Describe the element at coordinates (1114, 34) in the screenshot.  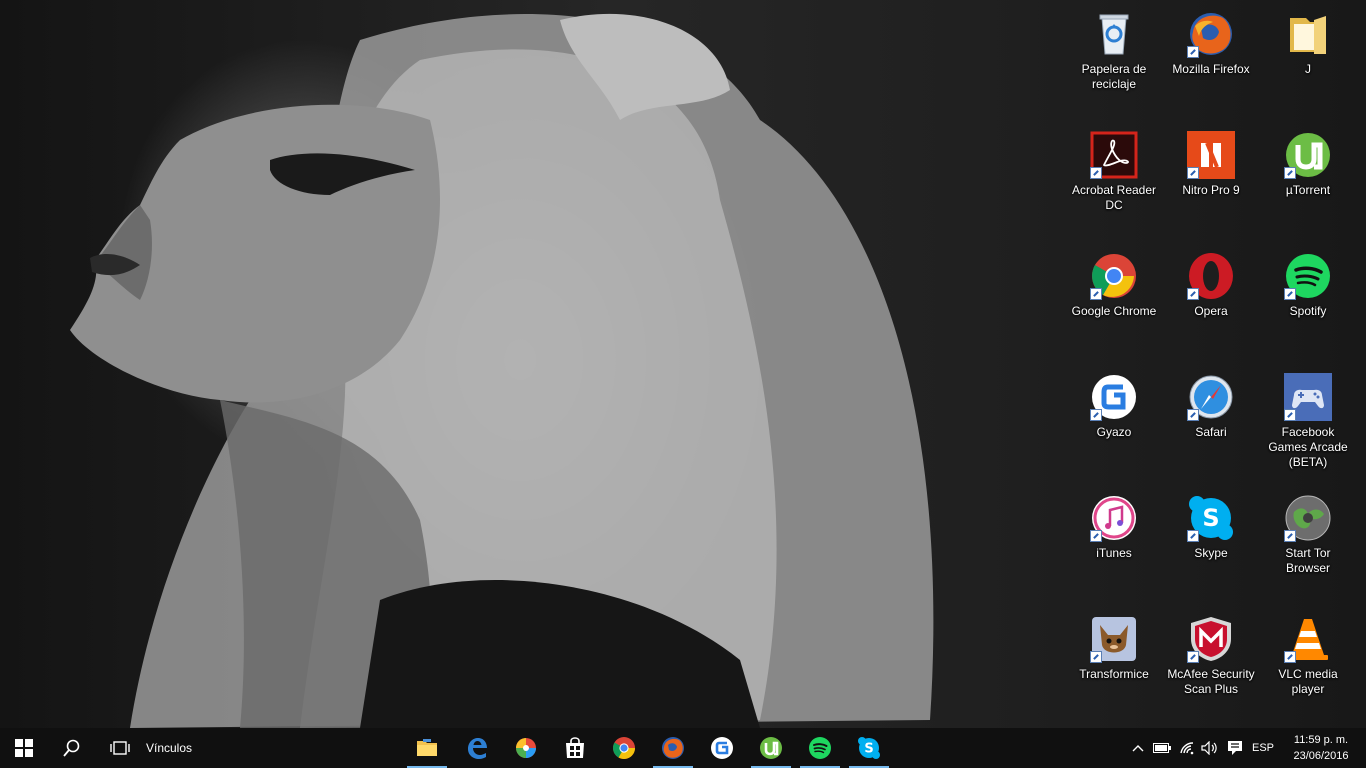
I see `recycle-bin-icon` at that location.